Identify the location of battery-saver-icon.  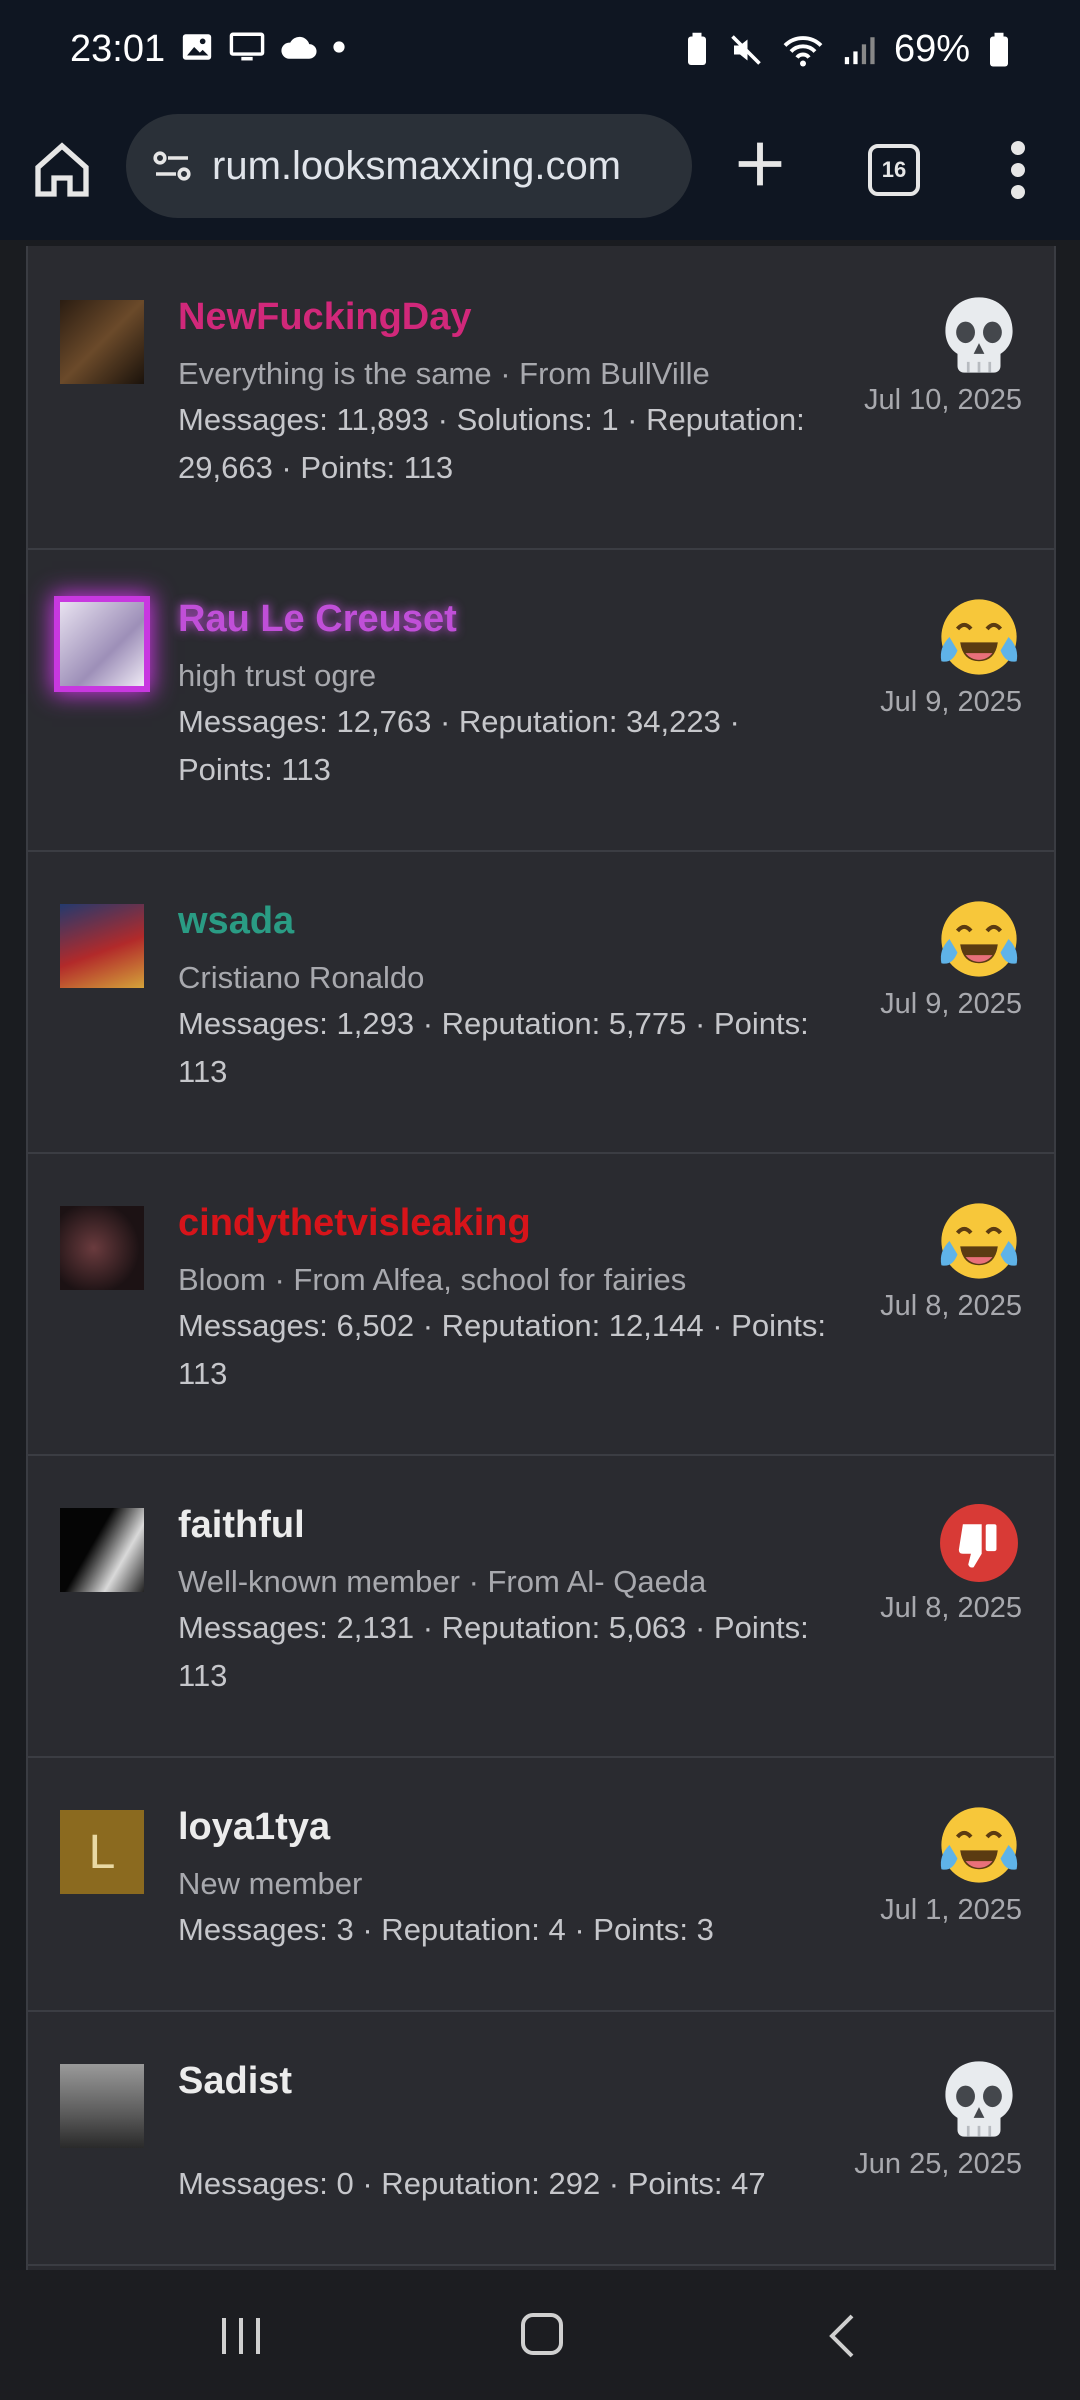
(696, 48).